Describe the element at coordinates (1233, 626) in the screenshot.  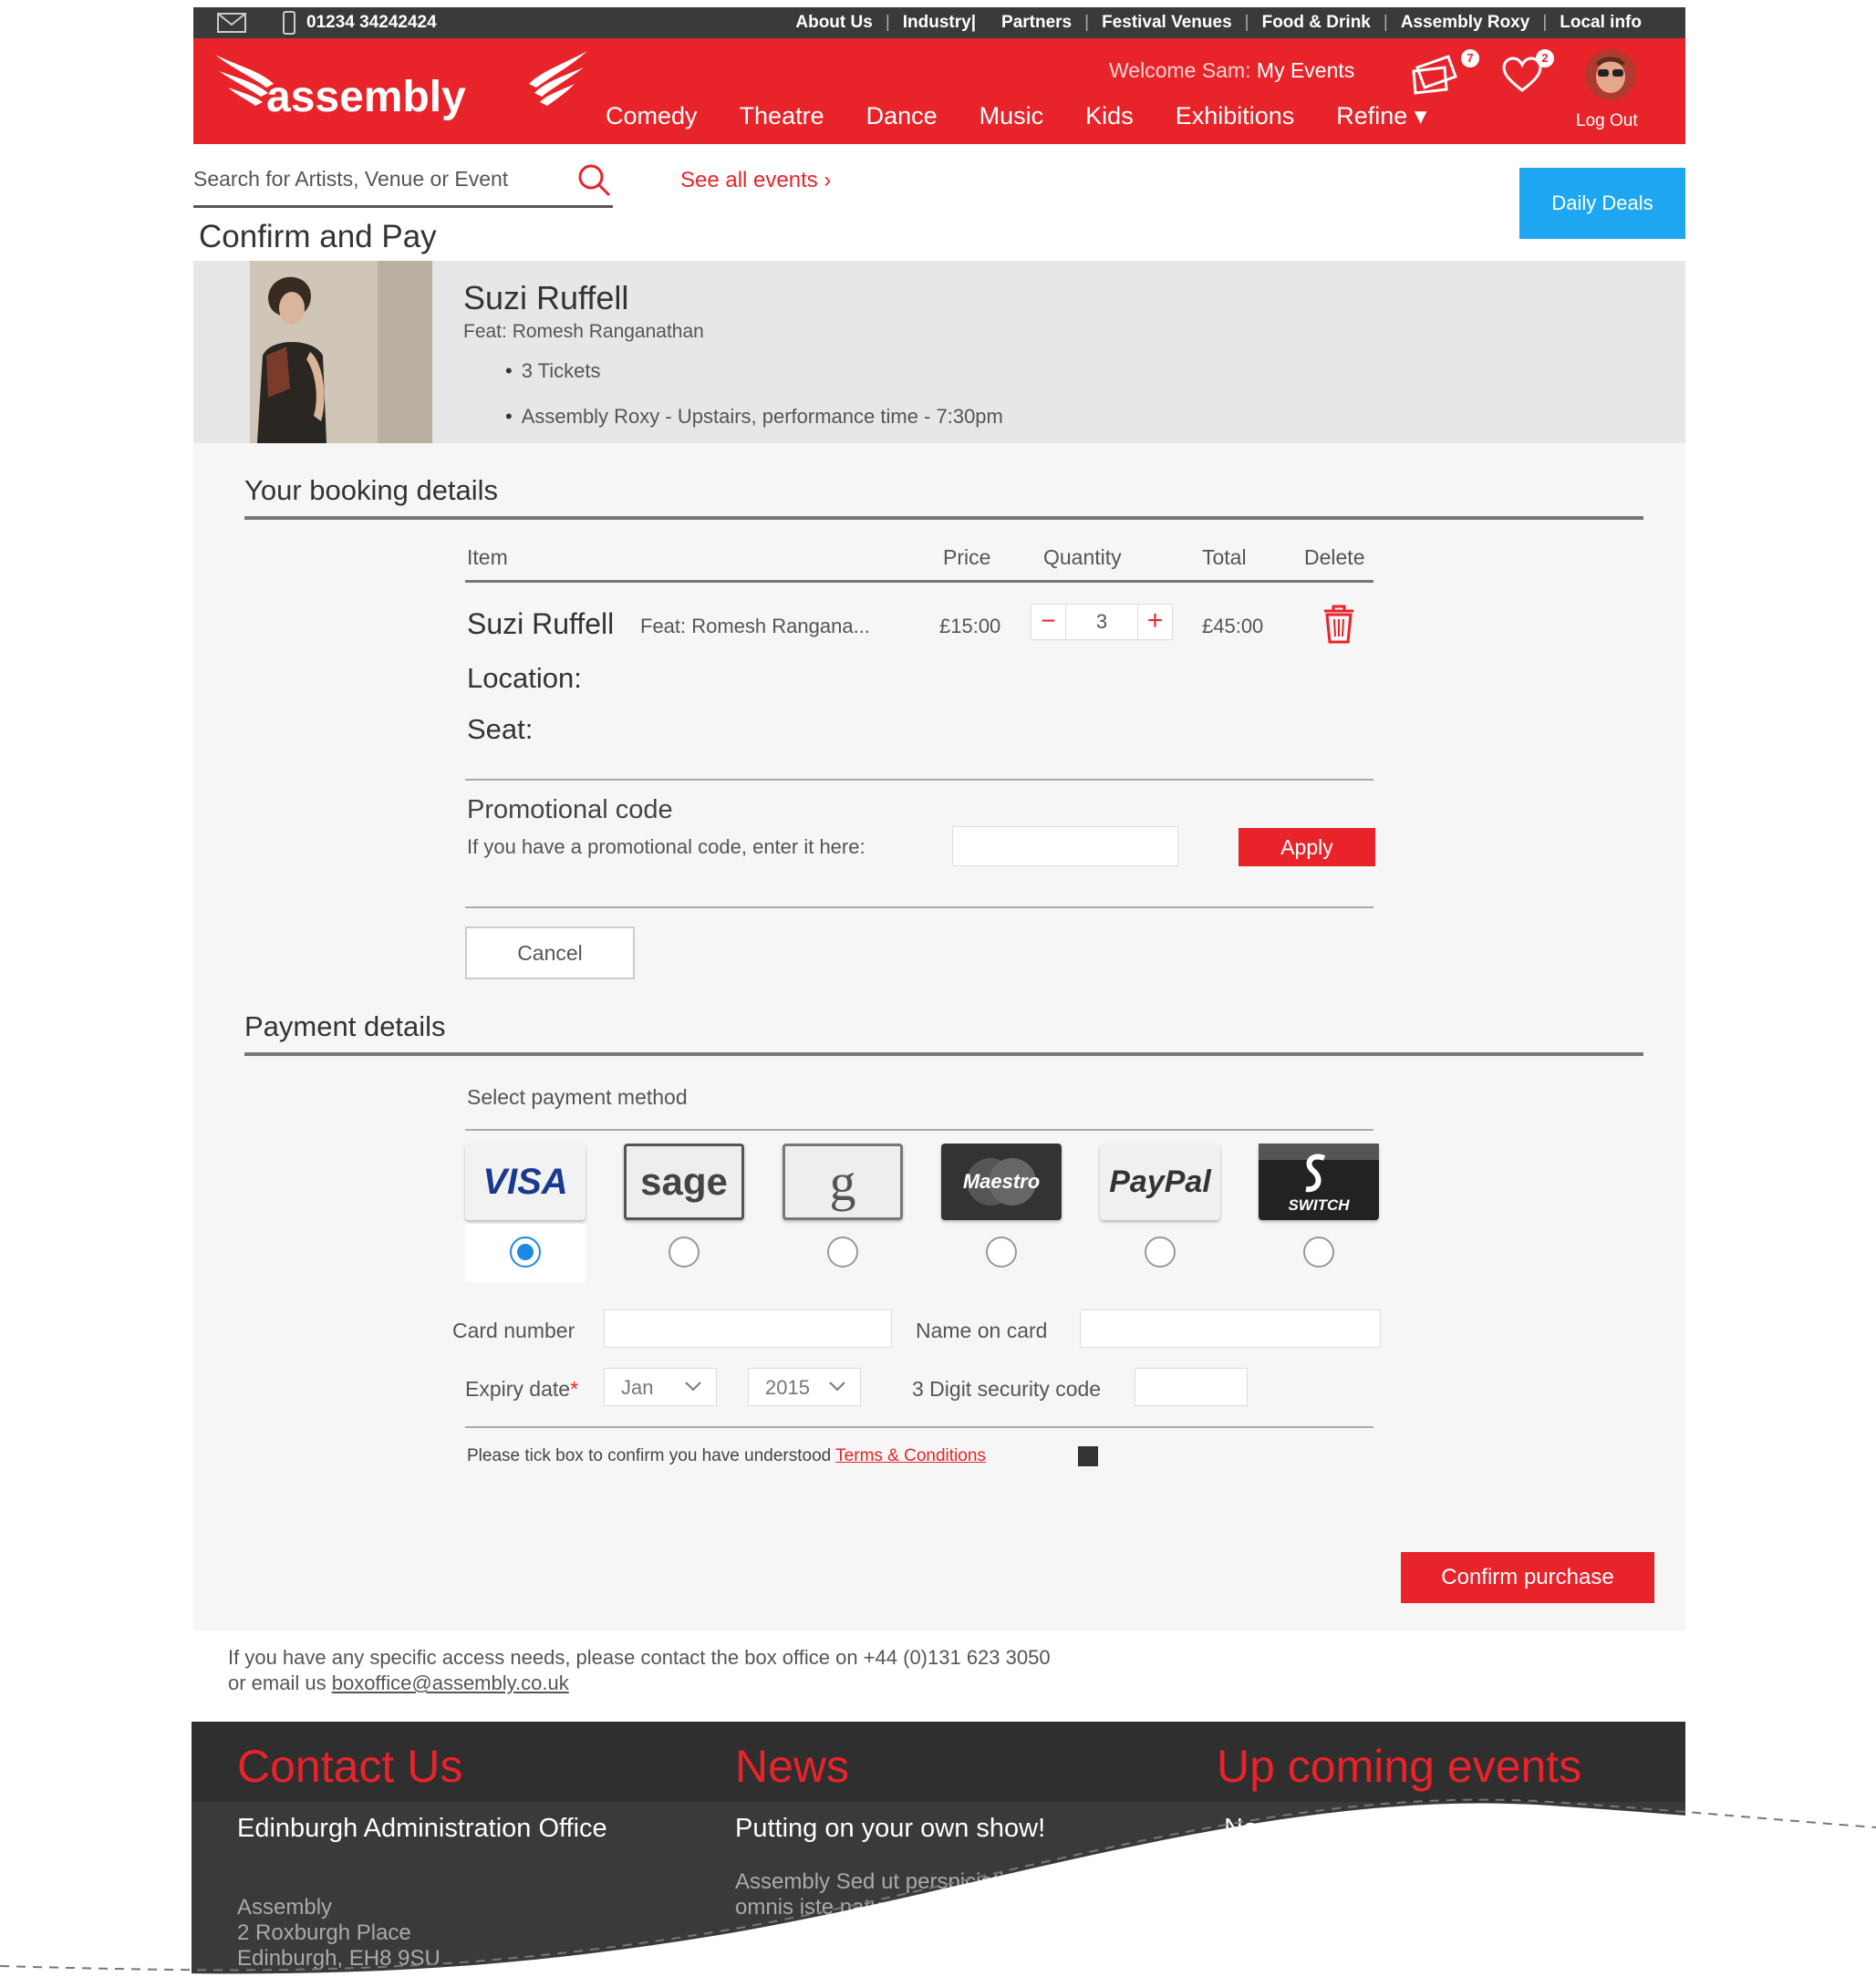
I see `item-total: £45:00` at that location.